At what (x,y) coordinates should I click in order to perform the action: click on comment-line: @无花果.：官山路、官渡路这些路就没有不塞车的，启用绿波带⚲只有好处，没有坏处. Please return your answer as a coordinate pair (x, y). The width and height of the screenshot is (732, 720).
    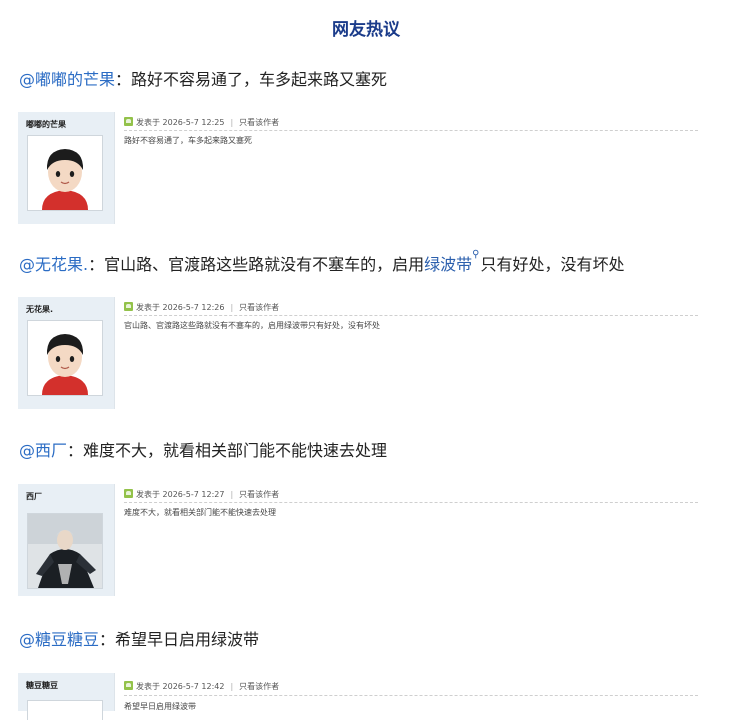
    Looking at the image, I should click on (322, 262).